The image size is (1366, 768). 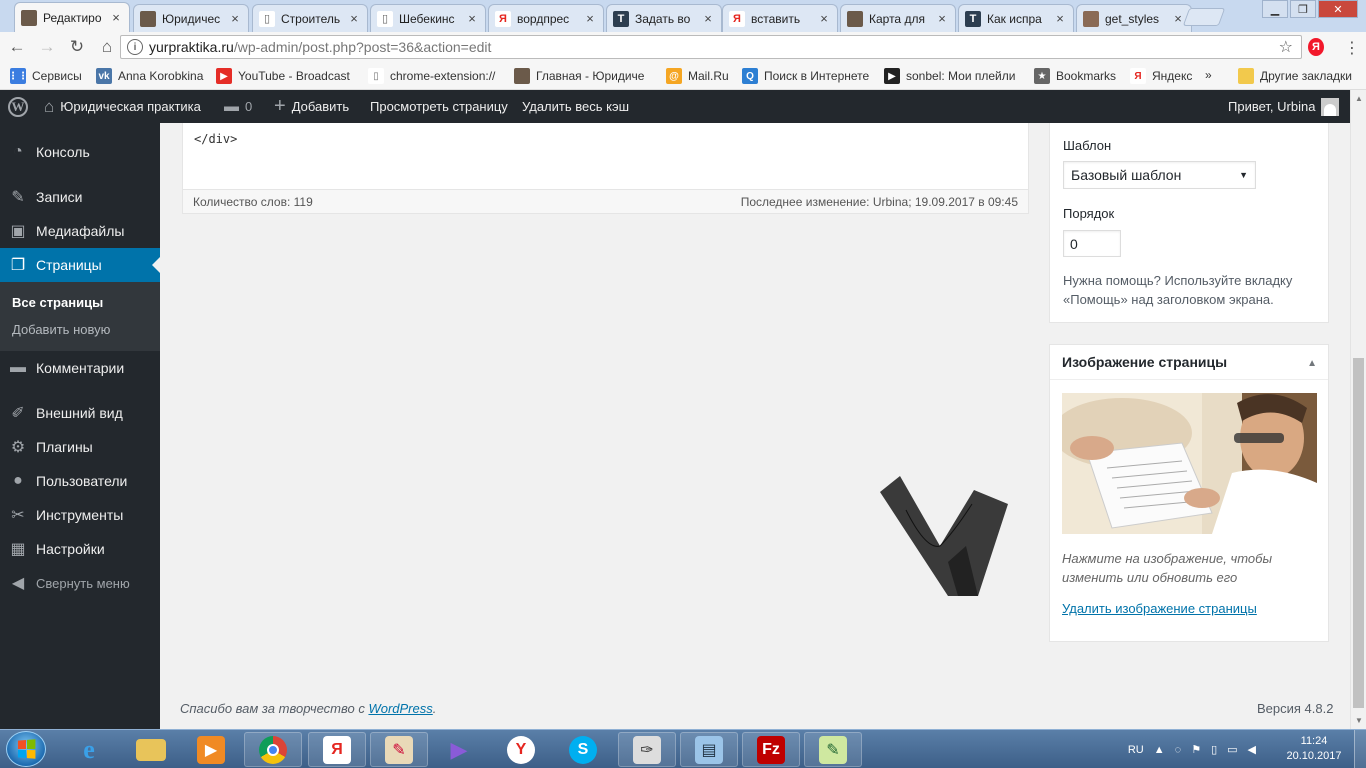 What do you see at coordinates (1303, 9) in the screenshot?
I see `restore-button: ❐` at bounding box center [1303, 9].